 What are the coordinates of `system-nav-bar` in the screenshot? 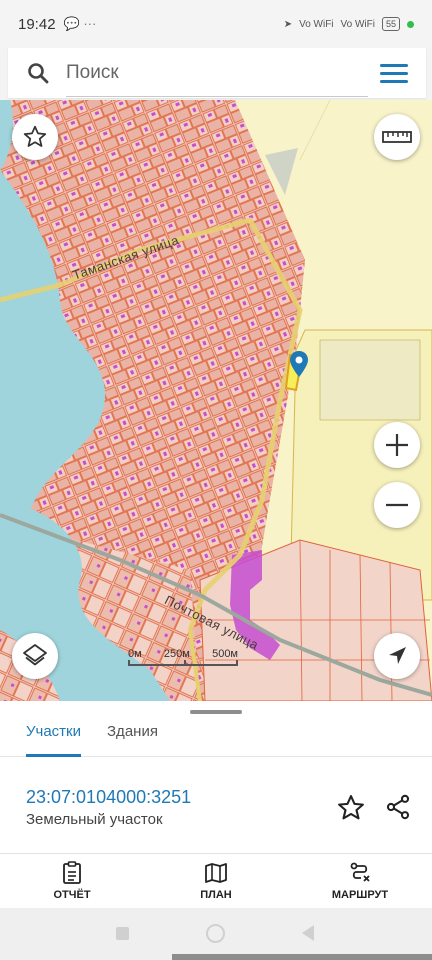 It's located at (216, 934).